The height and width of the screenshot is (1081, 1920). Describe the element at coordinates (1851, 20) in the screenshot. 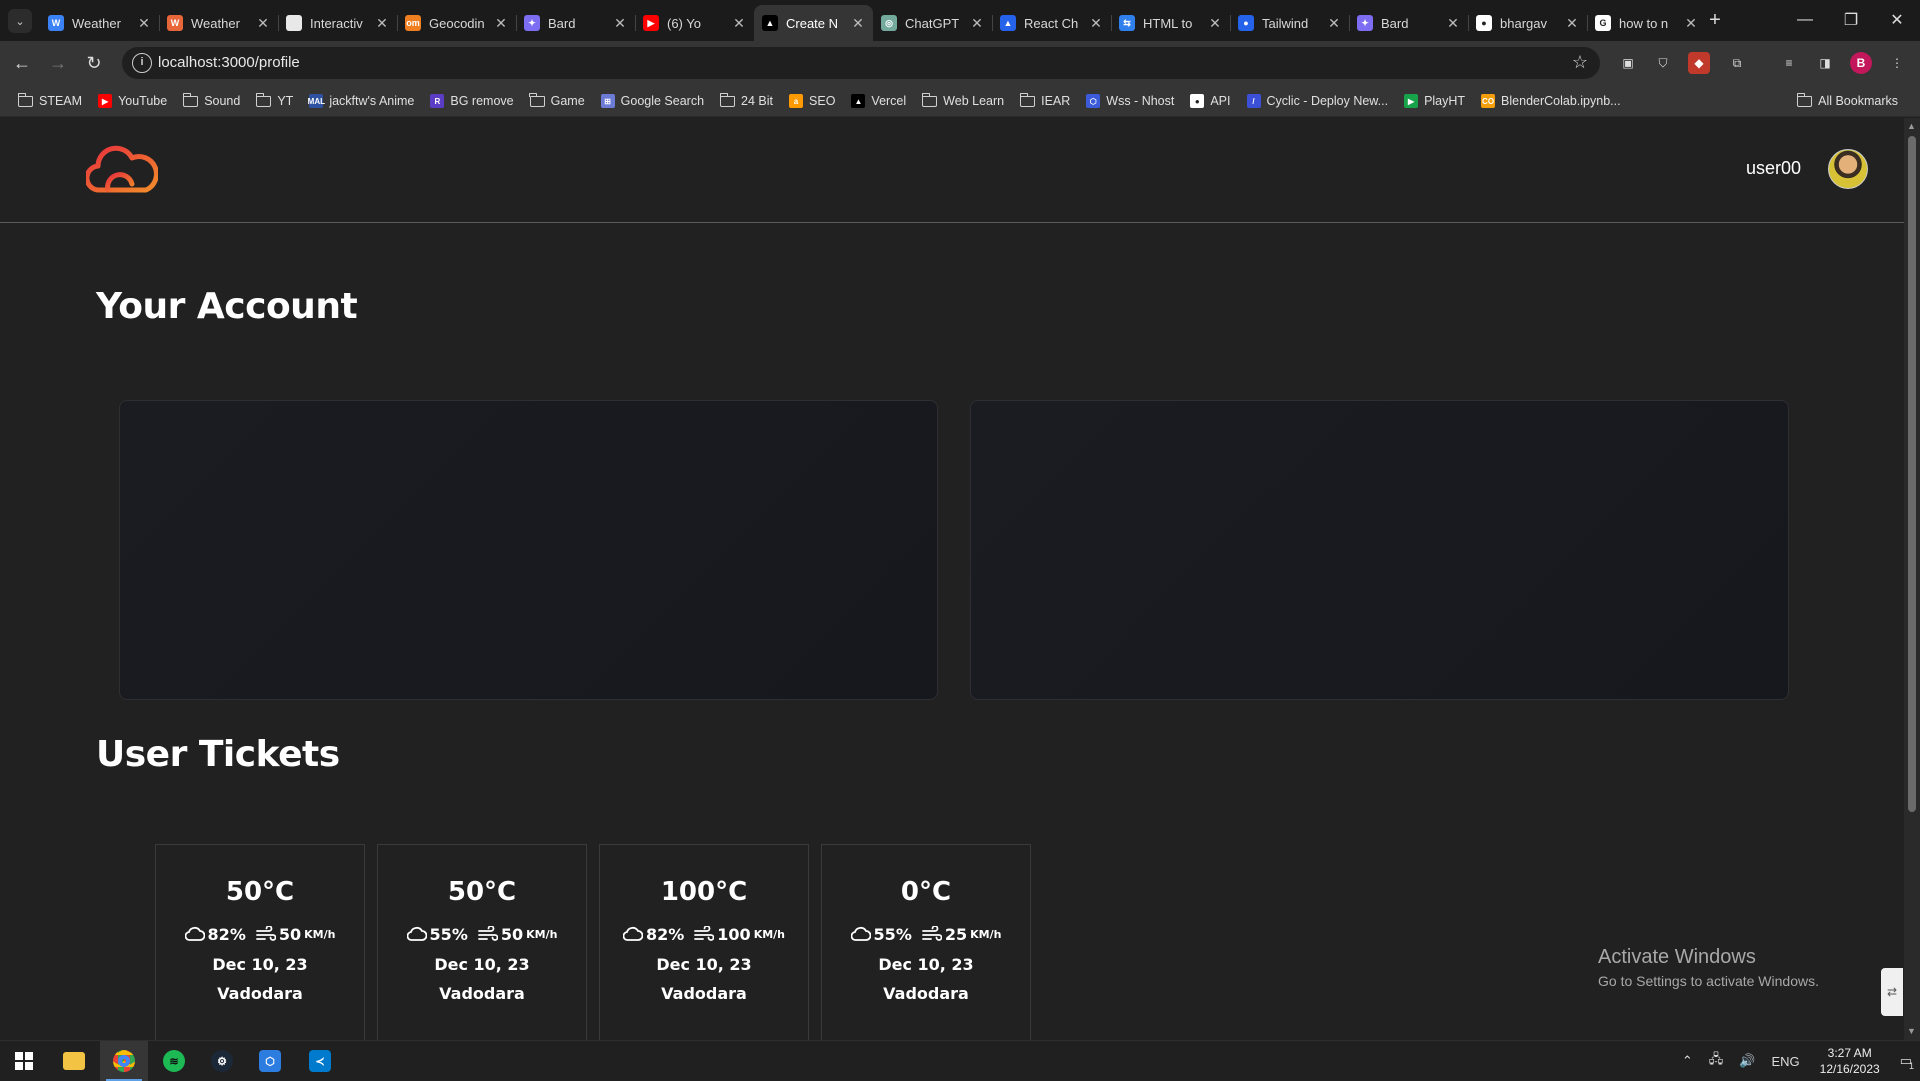

I see `restore-button: ❐` at that location.